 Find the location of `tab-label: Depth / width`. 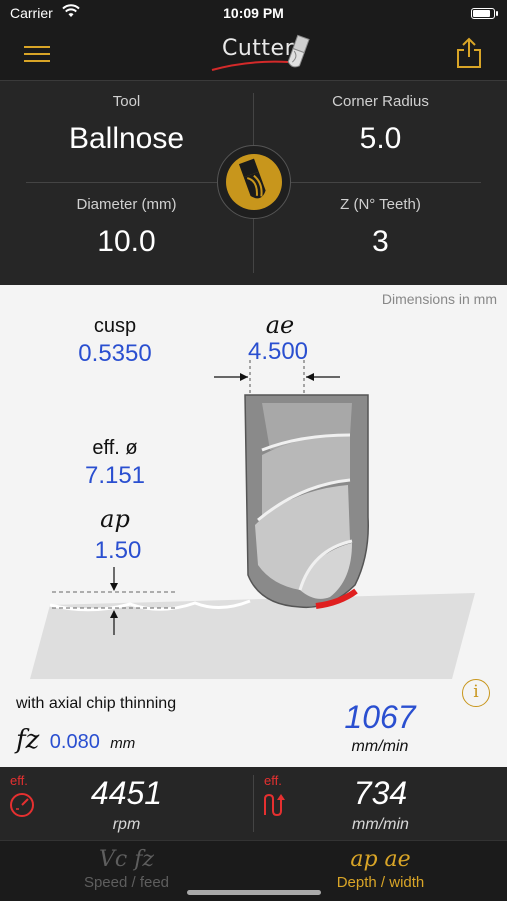

tab-label: Depth / width is located at coordinates (380, 882).